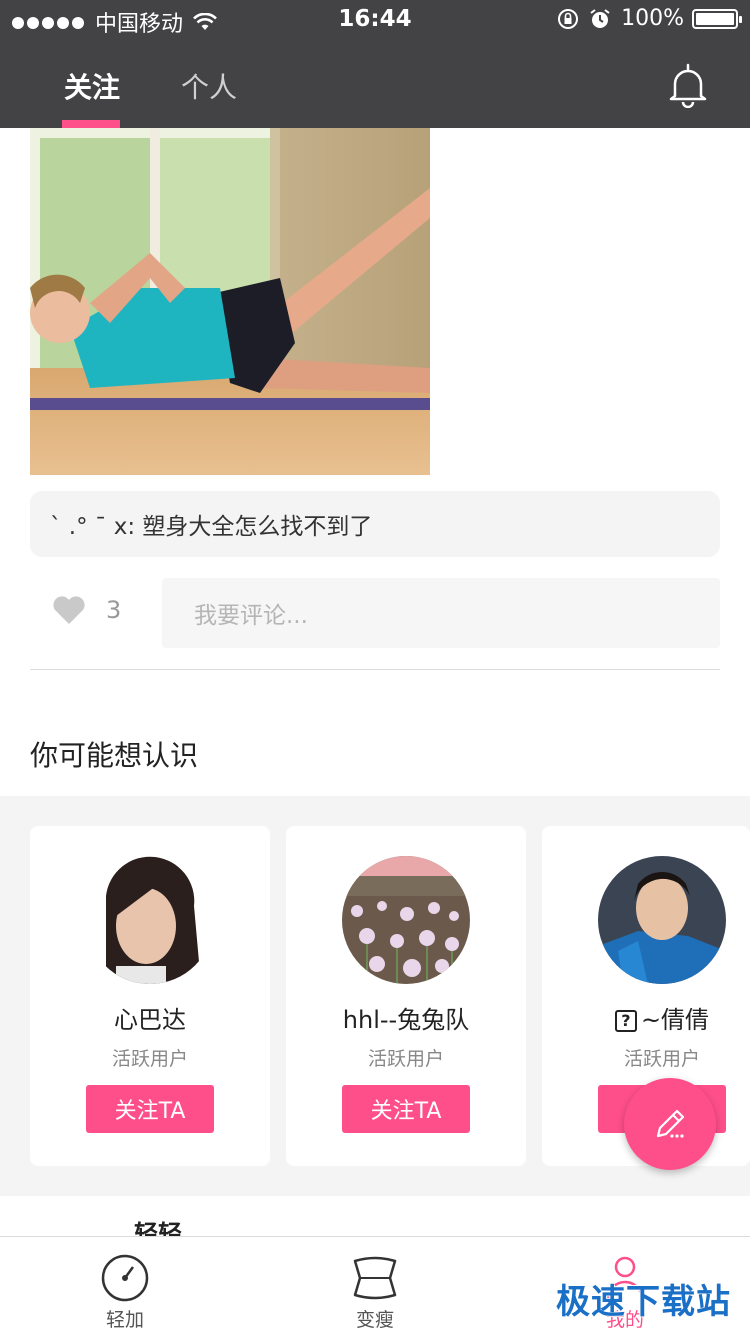 The width and height of the screenshot is (750, 1334). Describe the element at coordinates (211, 527) in the screenshot. I see `comment-text: ˋ .° ˉ x: 塑身大全怎么找不到了` at that location.